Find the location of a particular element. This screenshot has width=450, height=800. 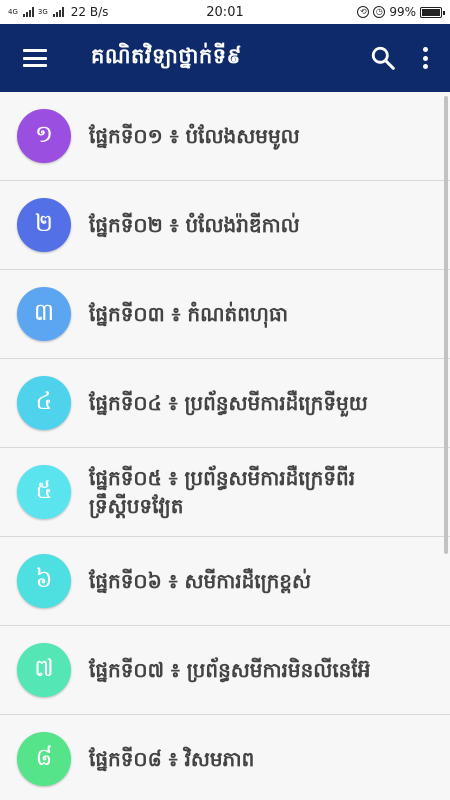

network-speed: 22 B/s is located at coordinates (89, 12).